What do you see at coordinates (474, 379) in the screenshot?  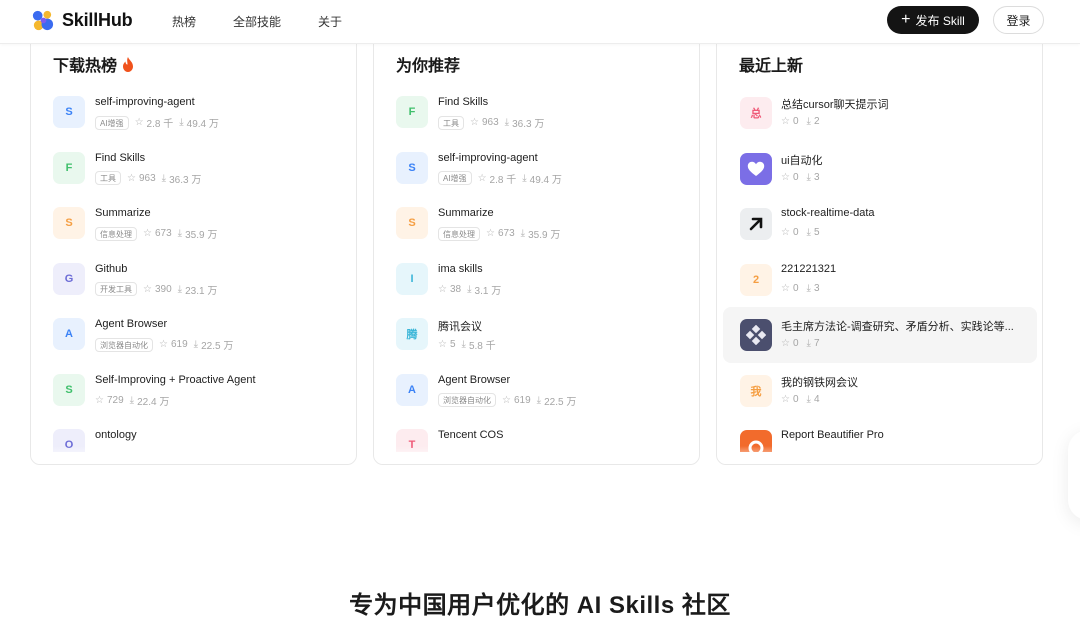 I see `skill-name: Agent Browser` at bounding box center [474, 379].